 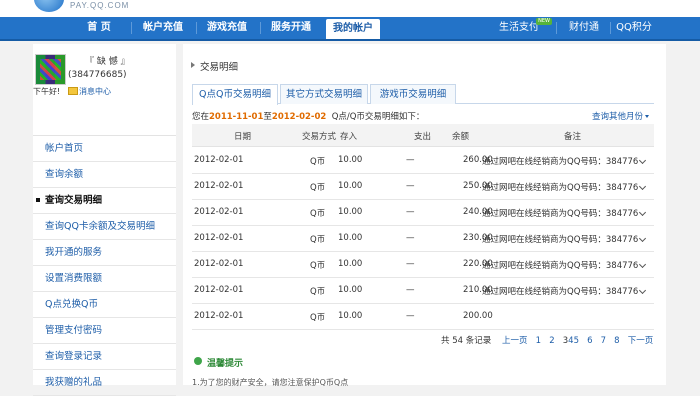 I want to click on tab-game-coin-transactions: 游戏币交易明细, so click(x=413, y=94).